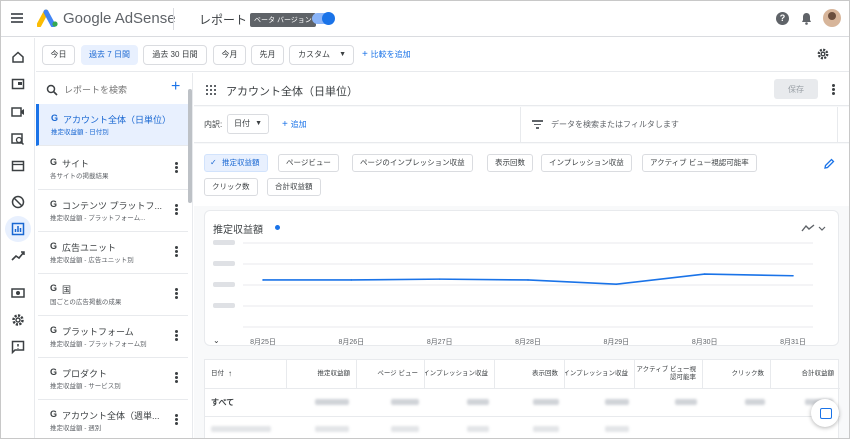  I want to click on report-title: アカウント全体（日単位）, so click(117, 120).